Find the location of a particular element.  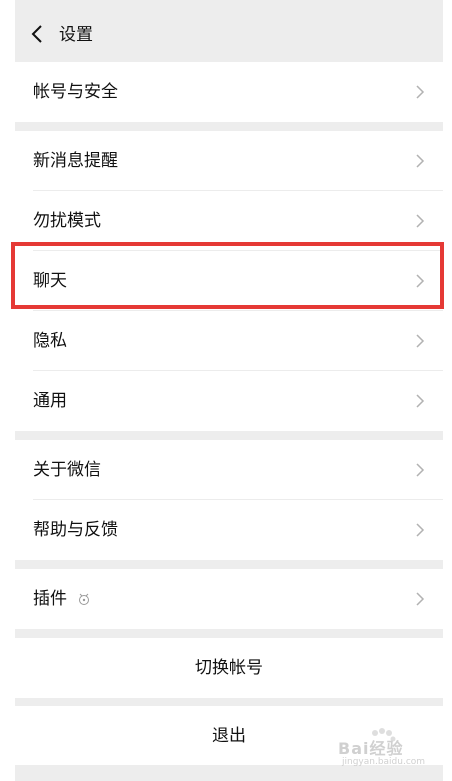

settings-item-label: 插件 is located at coordinates (50, 599).